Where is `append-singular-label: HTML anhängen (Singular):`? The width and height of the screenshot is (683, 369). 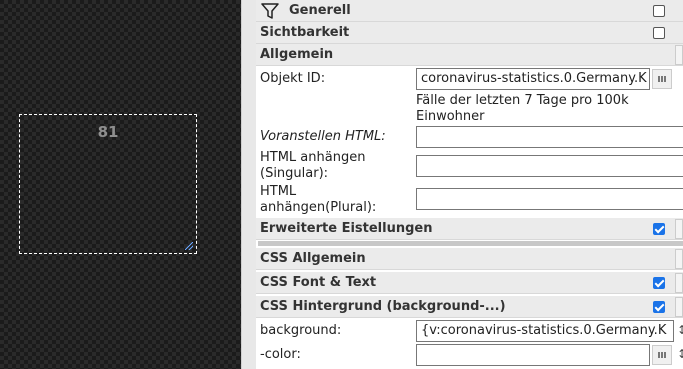
append-singular-label: HTML anhängen (Singular): is located at coordinates (313, 165).